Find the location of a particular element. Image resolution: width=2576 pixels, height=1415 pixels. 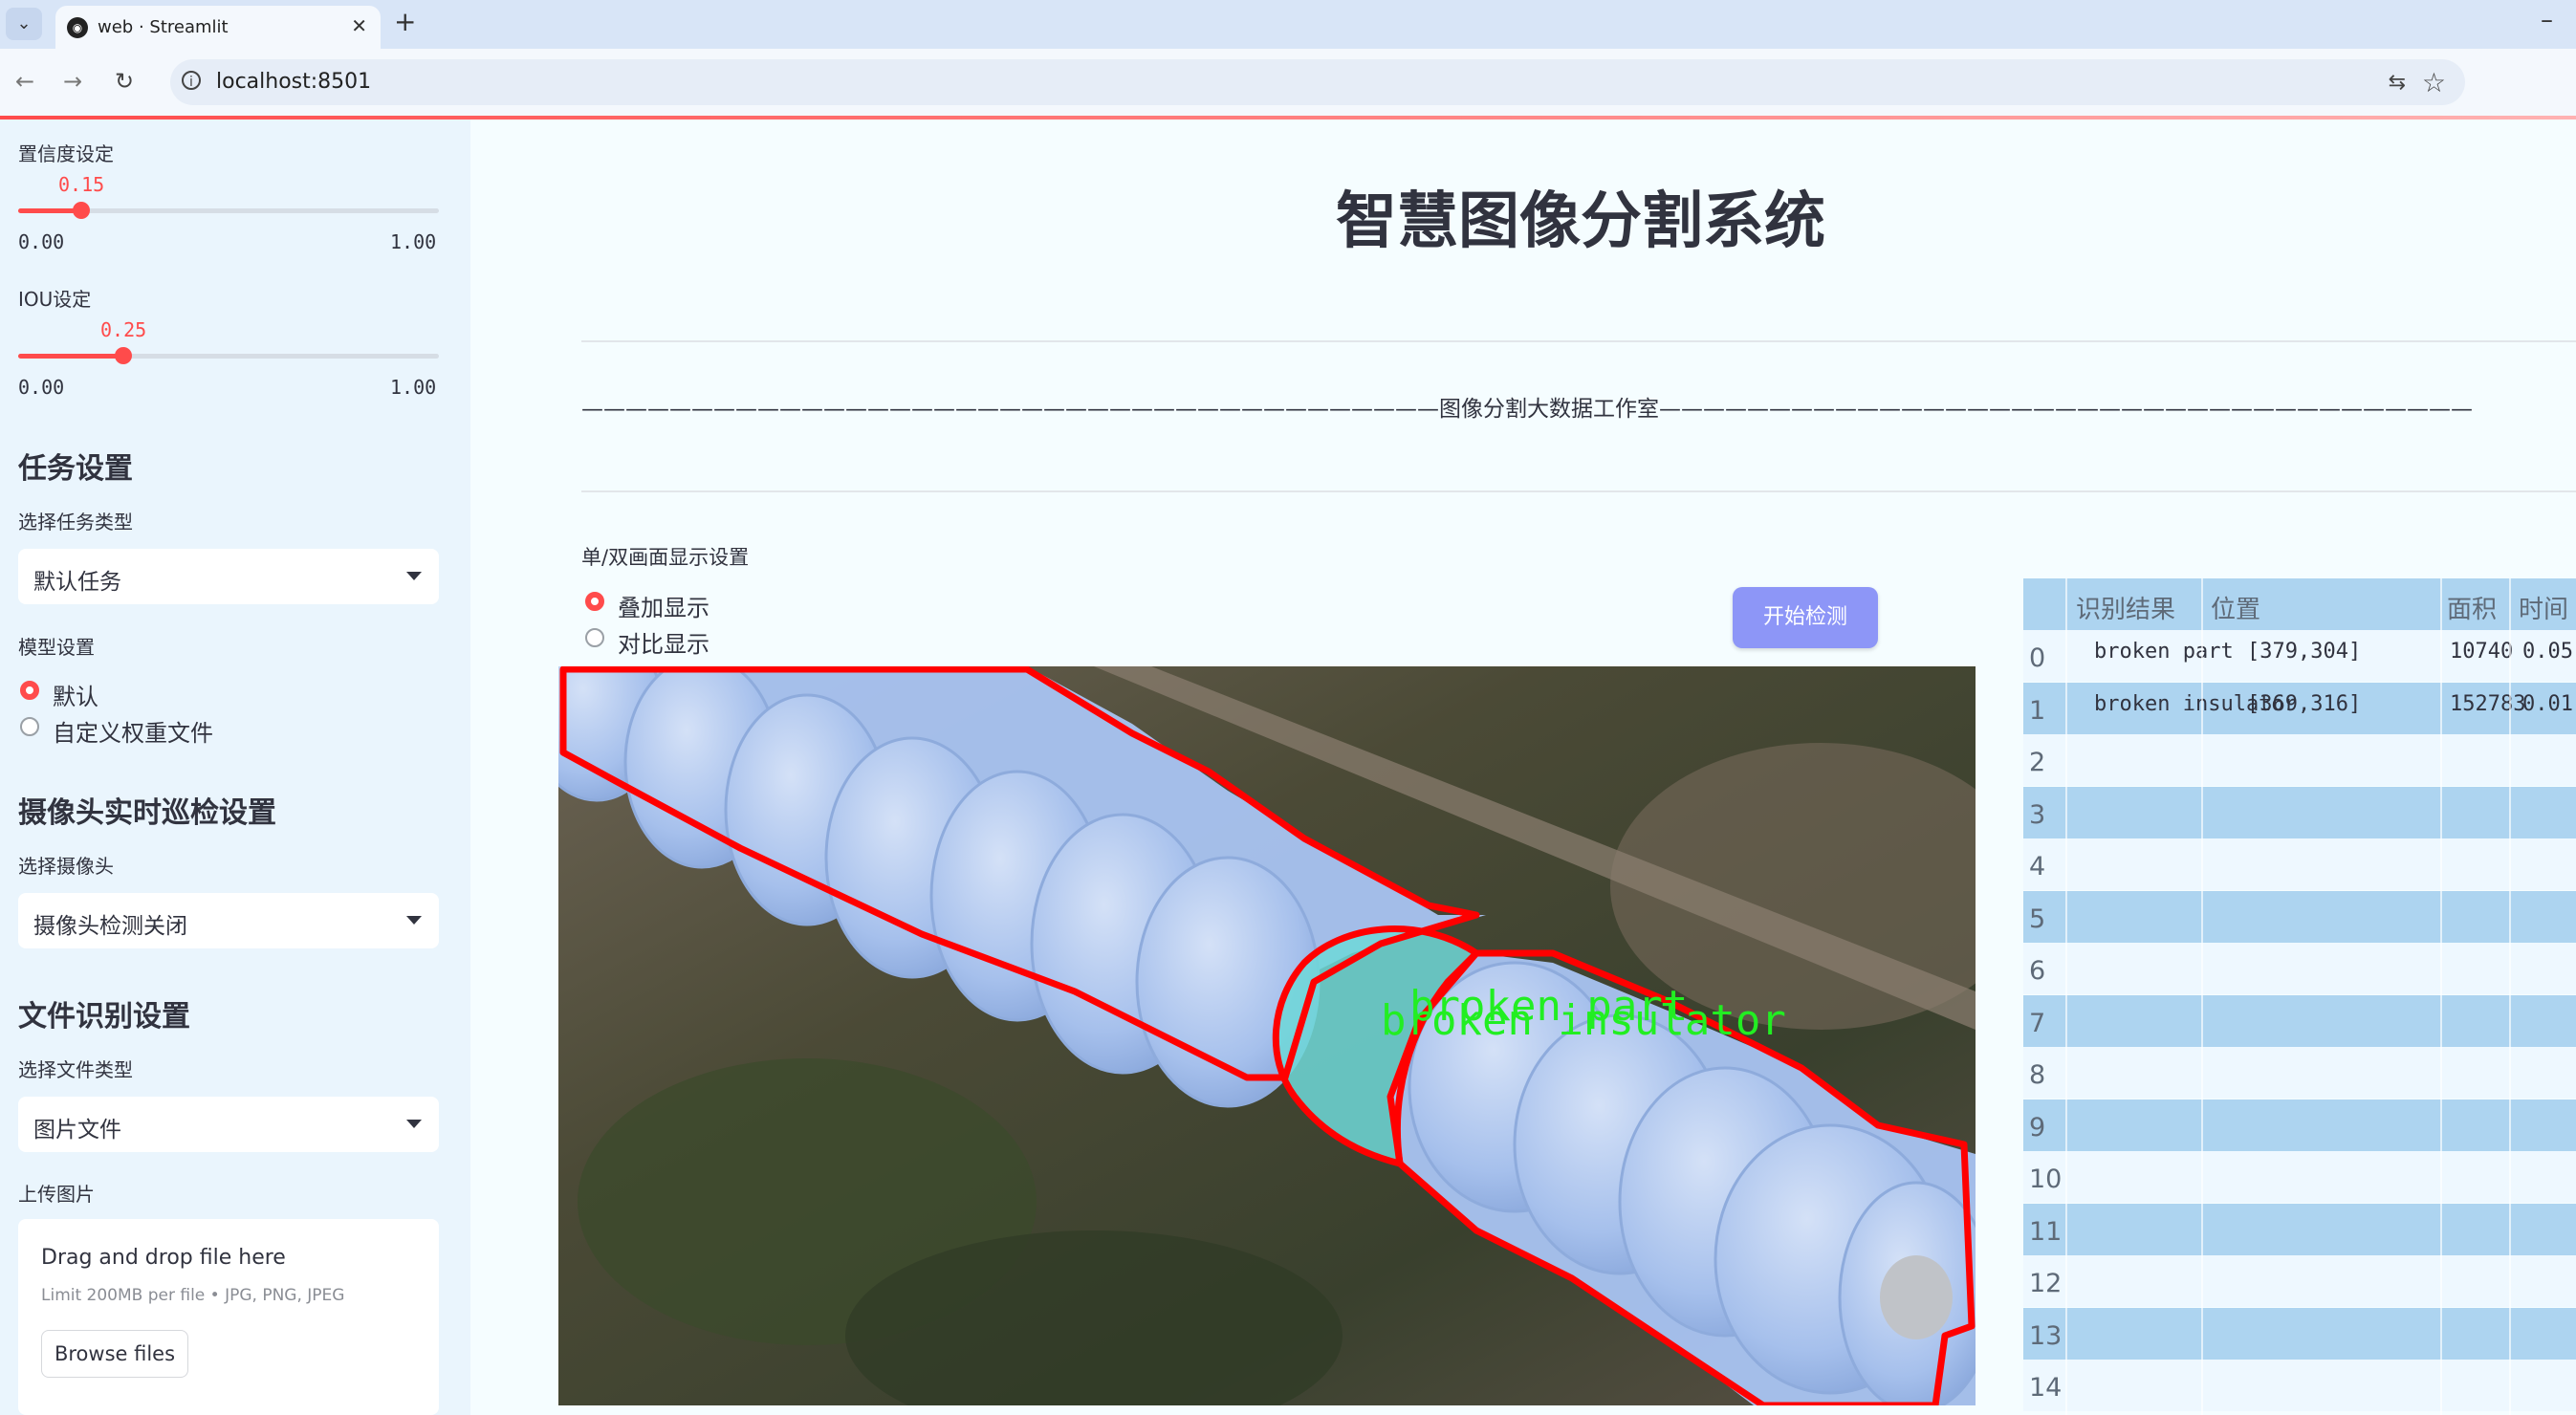

file-settings-header: 文件识别设置 is located at coordinates (104, 1017).